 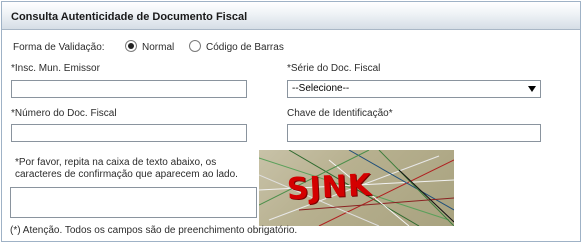 I want to click on validation-label: Forma de Validação:, so click(x=59, y=47).